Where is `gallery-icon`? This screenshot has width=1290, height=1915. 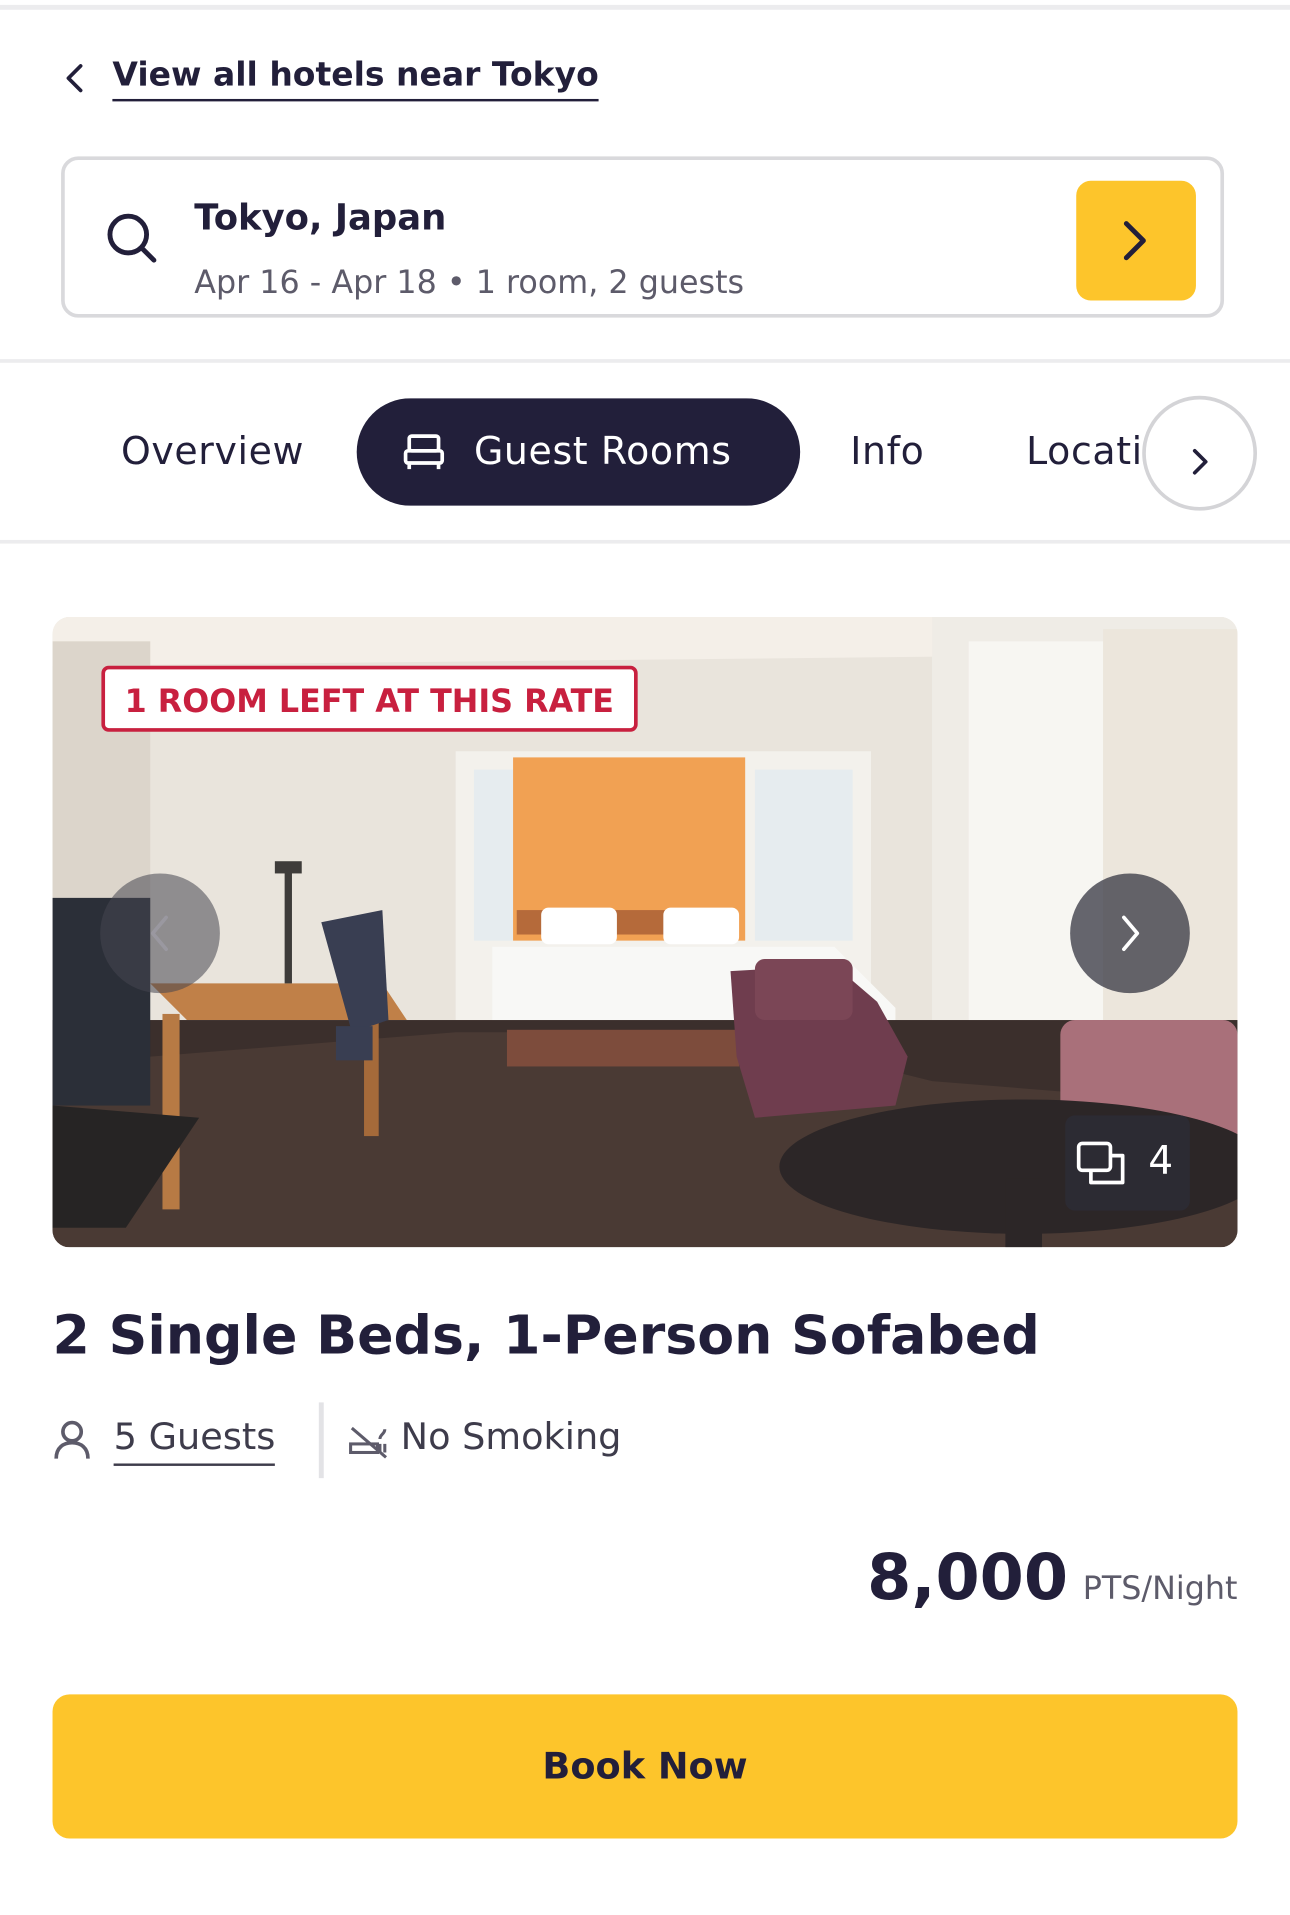
gallery-icon is located at coordinates (1100, 1163).